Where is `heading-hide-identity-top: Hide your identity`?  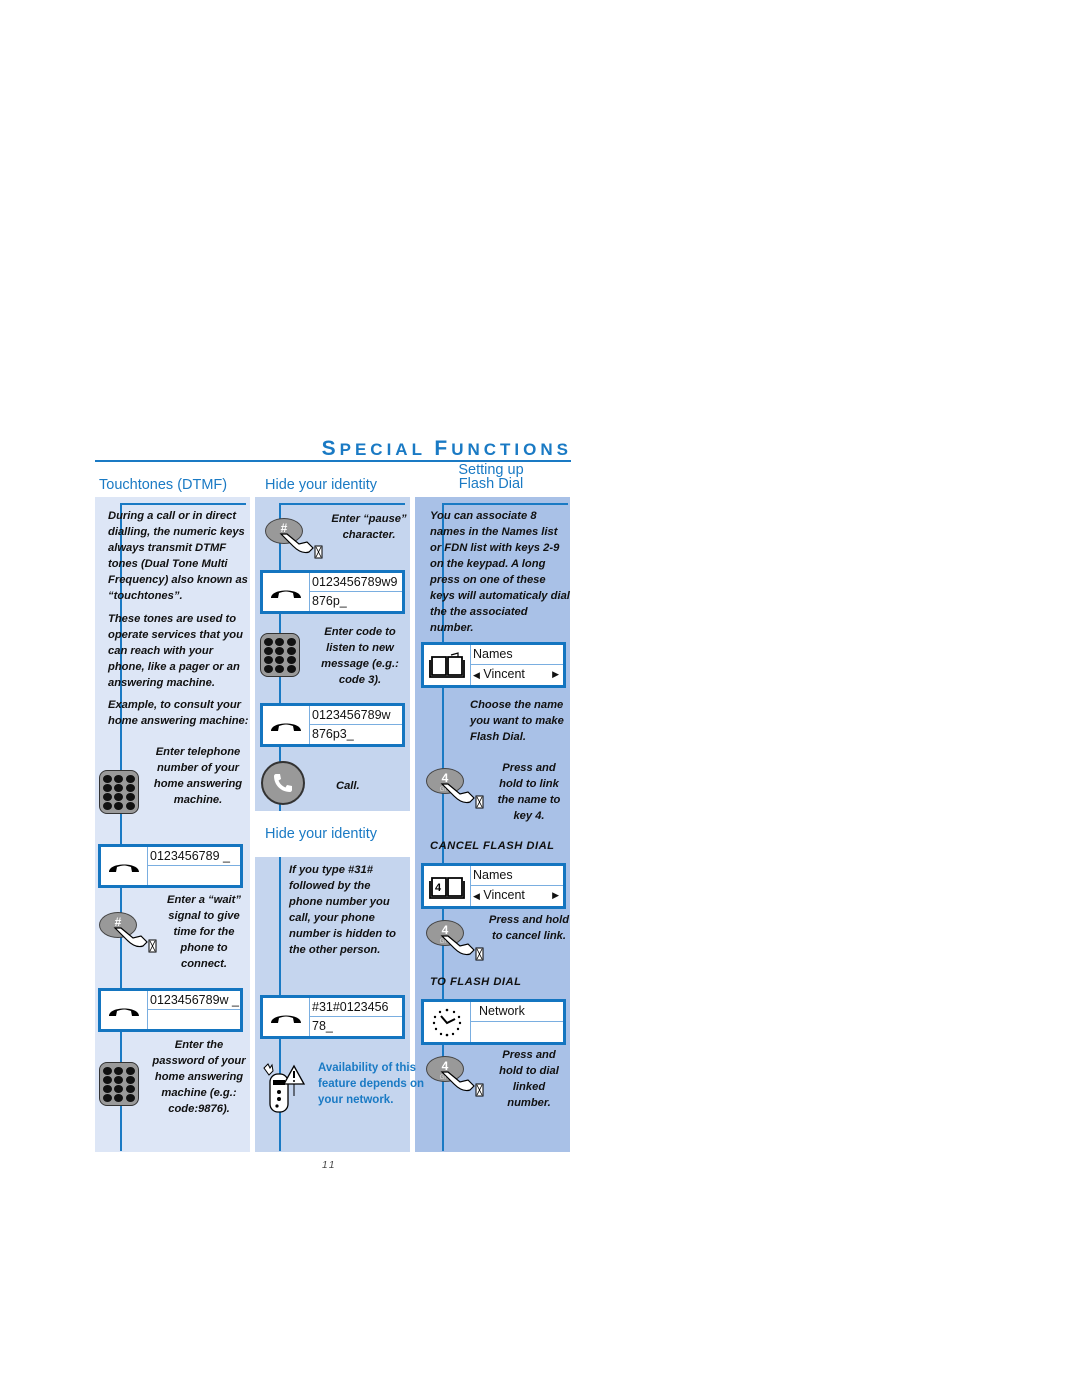 heading-hide-identity-top: Hide your identity is located at coordinates (321, 485).